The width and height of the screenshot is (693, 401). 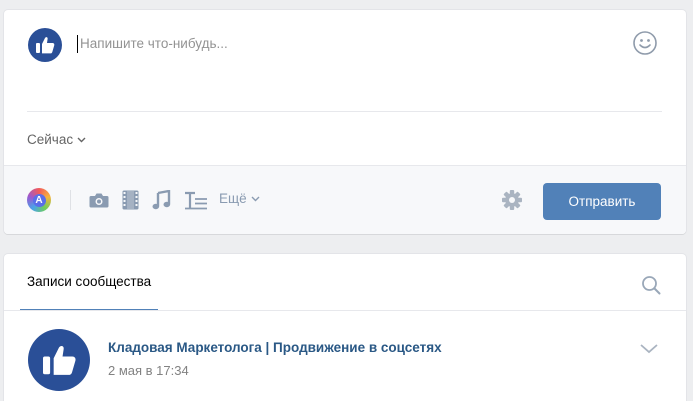 I want to click on publish-time-select: Сейчас, so click(x=56, y=139).